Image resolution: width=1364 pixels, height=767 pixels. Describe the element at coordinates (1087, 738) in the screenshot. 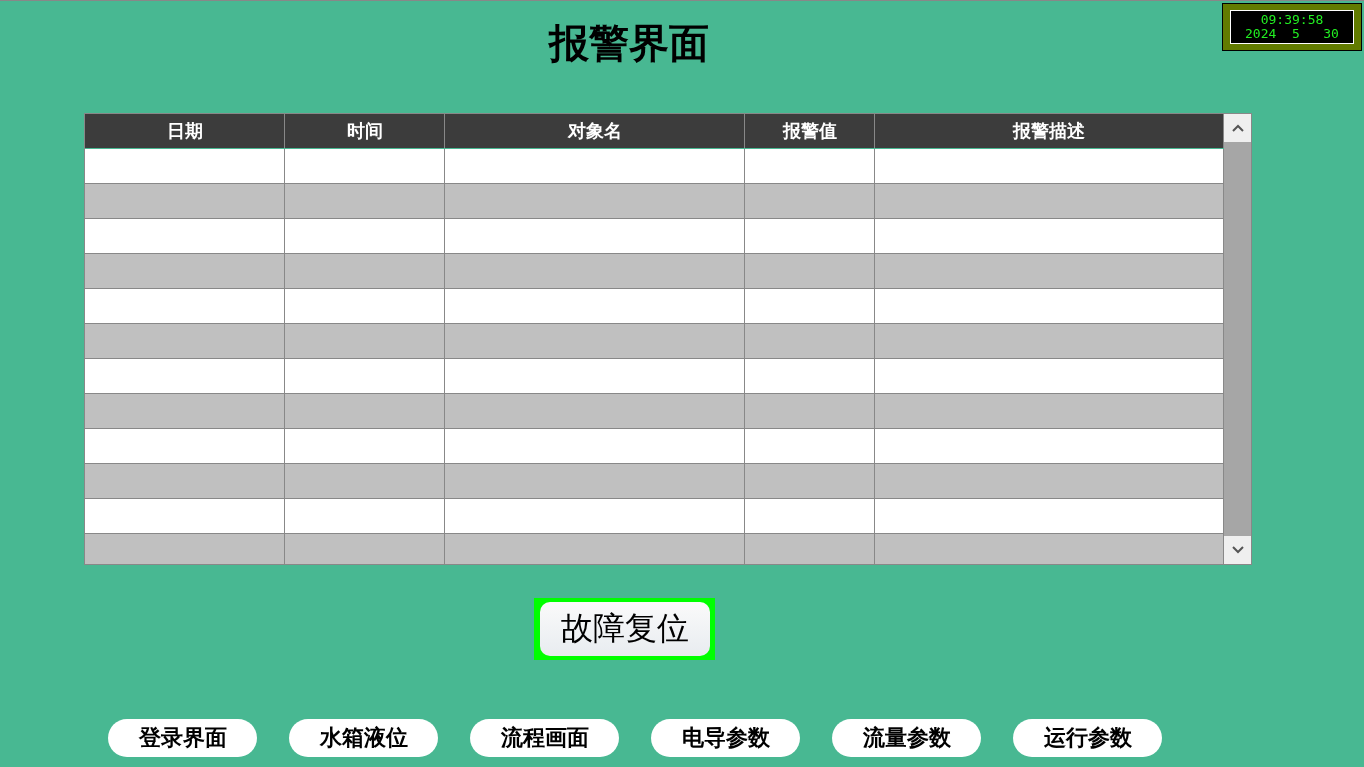

I see `nav-button: 运行参数` at that location.